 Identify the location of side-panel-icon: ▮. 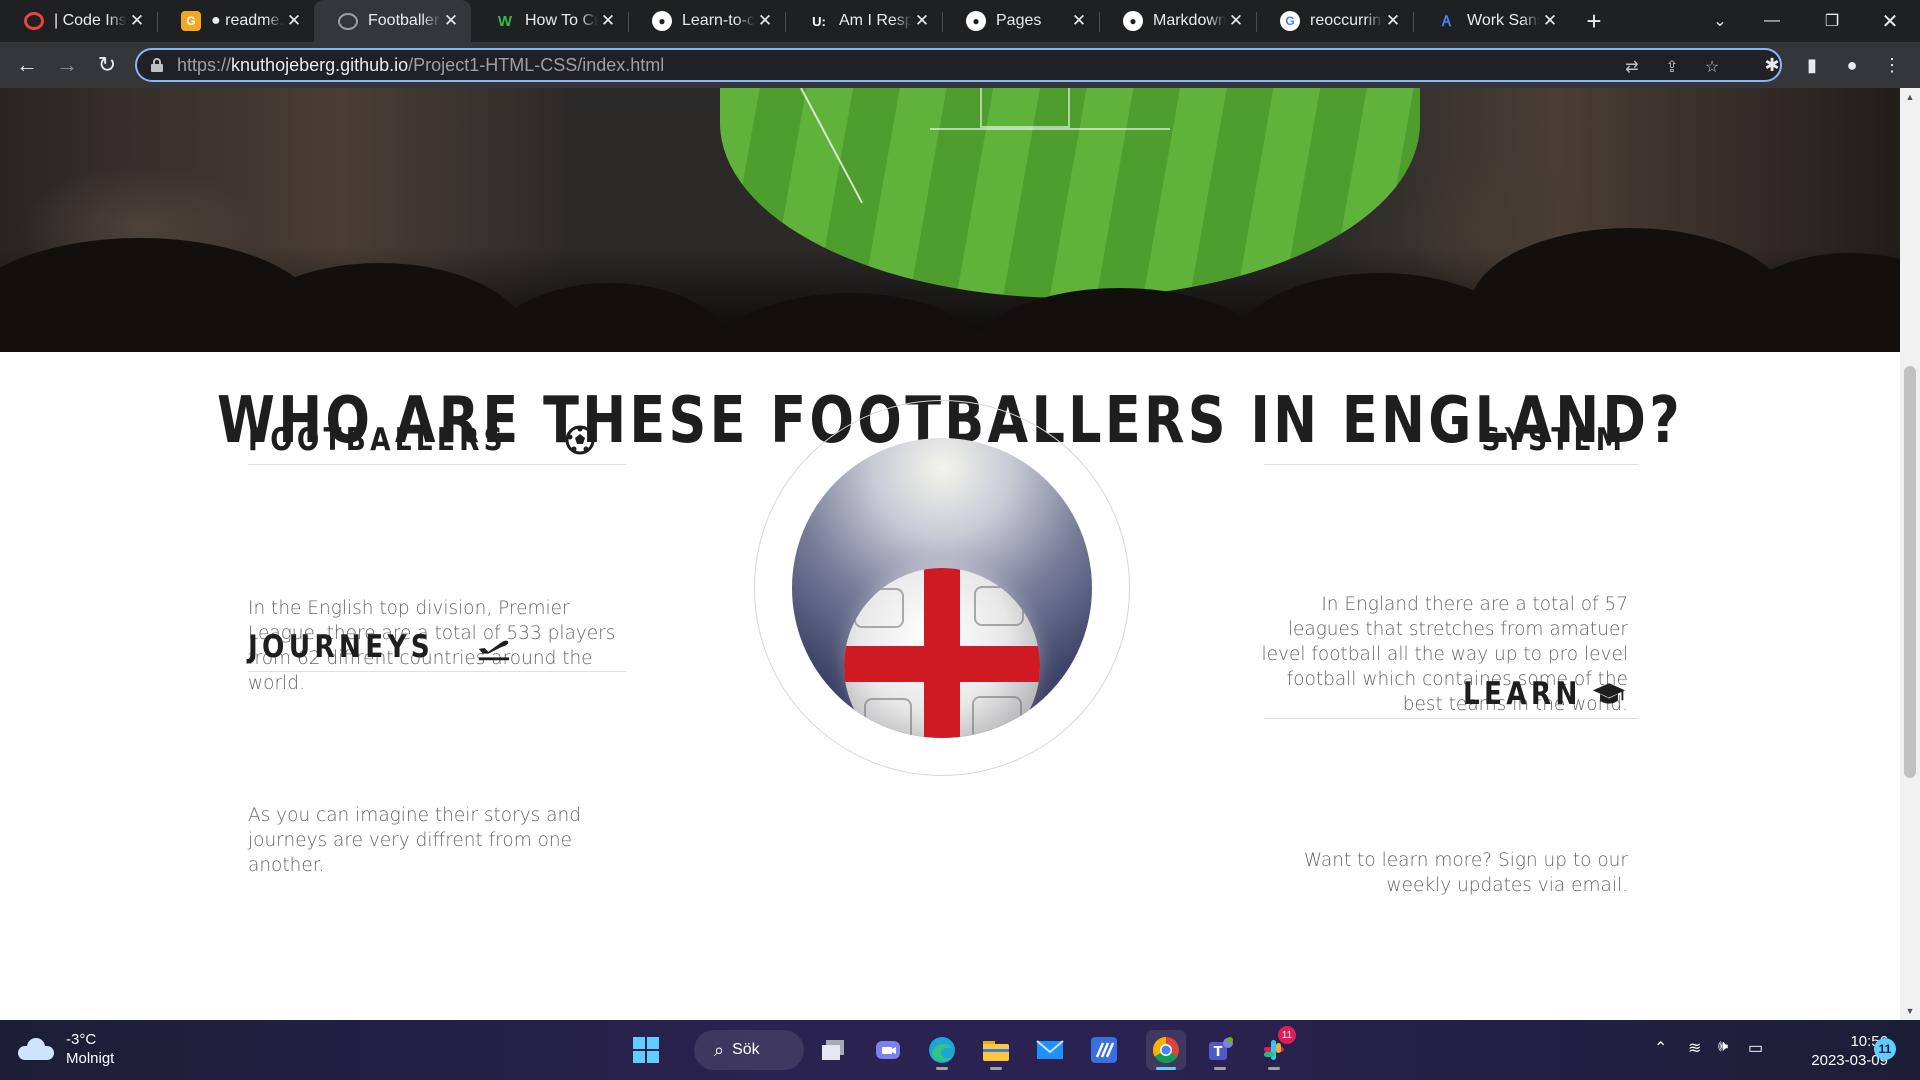
(1812, 65).